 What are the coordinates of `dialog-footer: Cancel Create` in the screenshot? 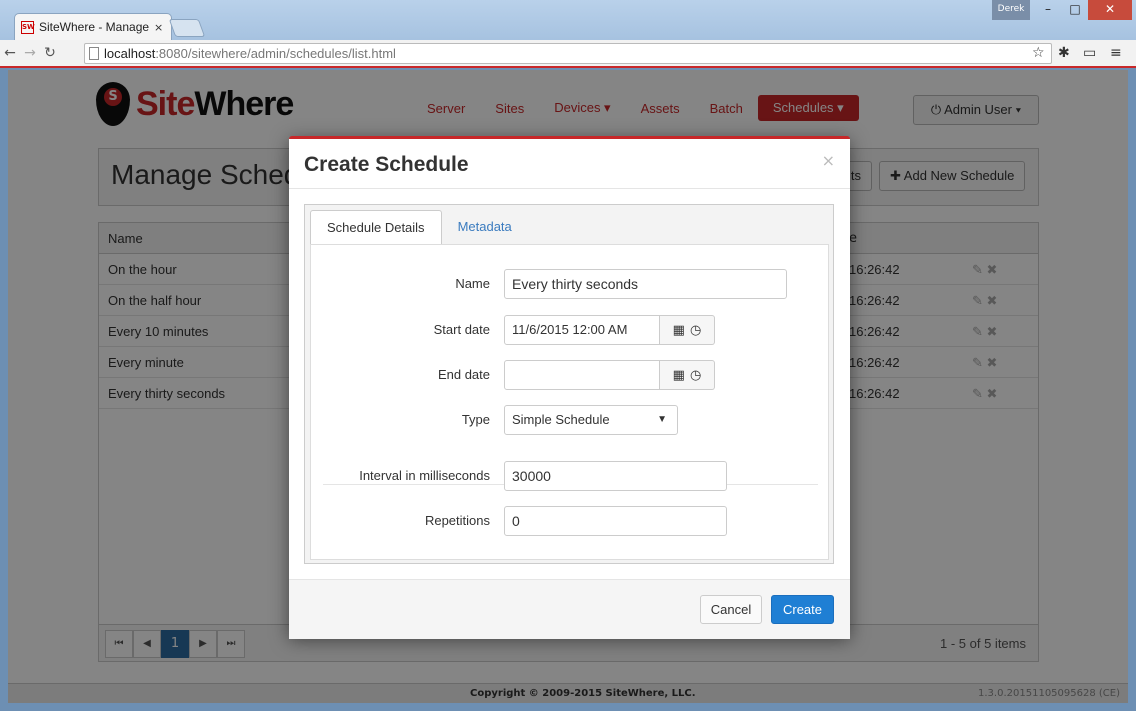 It's located at (569, 609).